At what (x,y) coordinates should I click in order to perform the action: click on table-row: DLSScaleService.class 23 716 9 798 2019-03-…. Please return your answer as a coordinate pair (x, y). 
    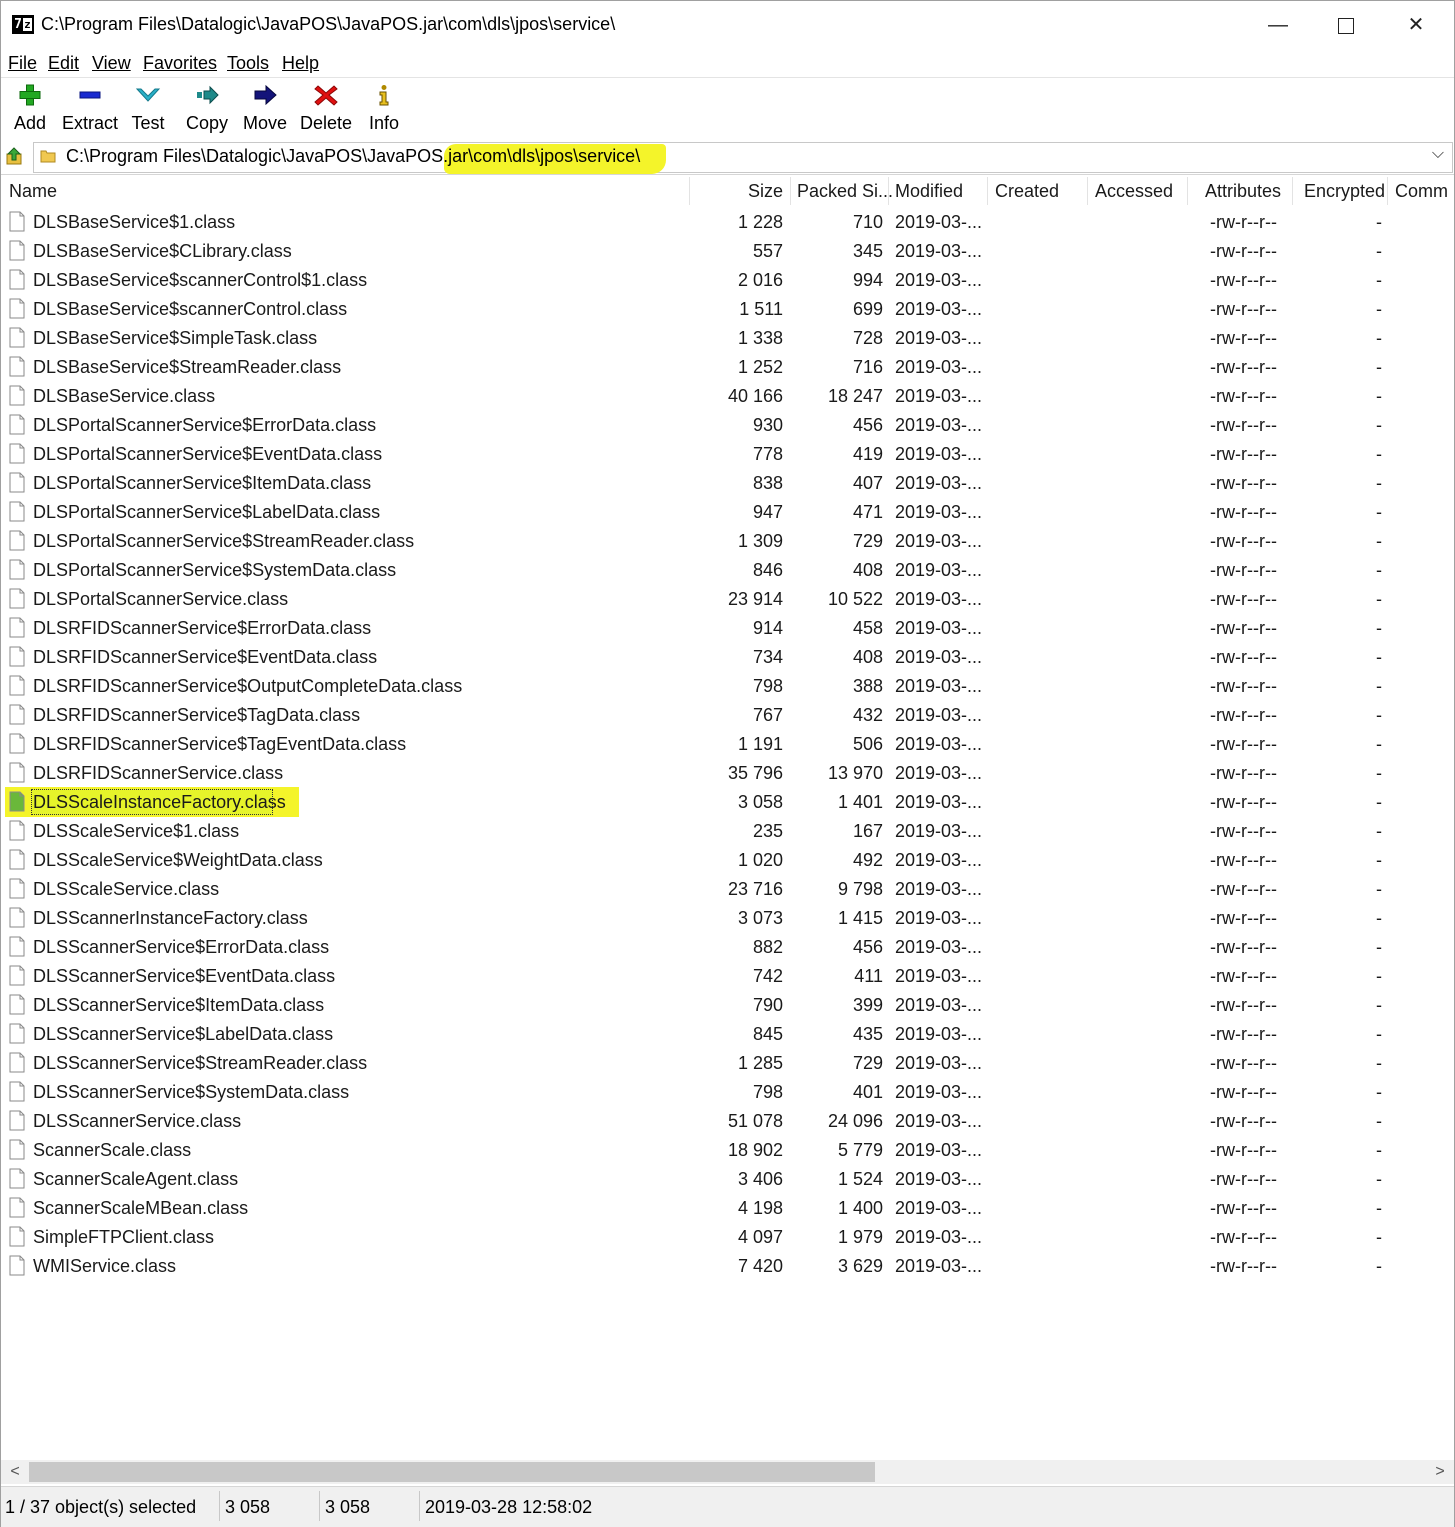
    Looking at the image, I should click on (727, 889).